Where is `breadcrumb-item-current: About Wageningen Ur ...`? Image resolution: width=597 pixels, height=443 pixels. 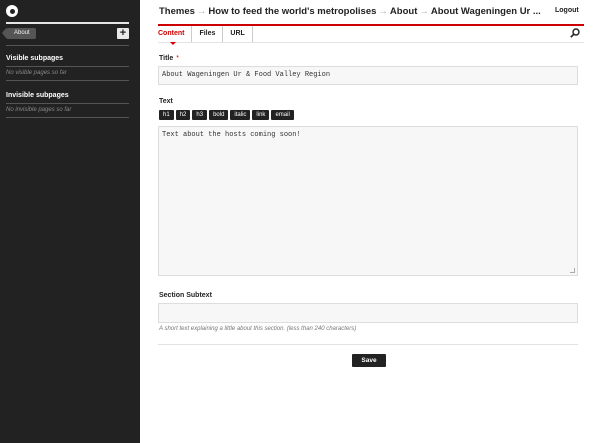 breadcrumb-item-current: About Wageningen Ur ... is located at coordinates (485, 11).